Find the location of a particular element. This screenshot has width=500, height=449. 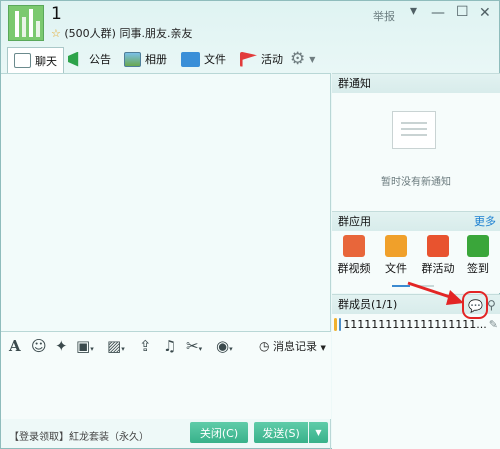

megaphone-icon is located at coordinates (73, 59).